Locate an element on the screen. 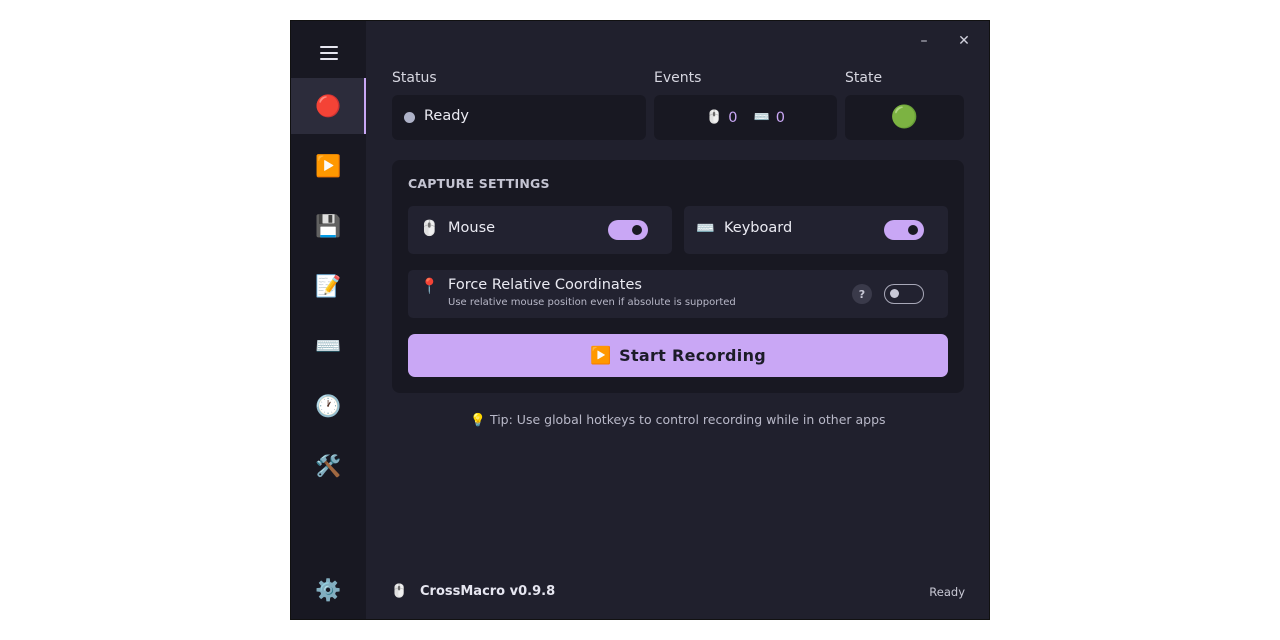  footer-status: Ready is located at coordinates (947, 592).